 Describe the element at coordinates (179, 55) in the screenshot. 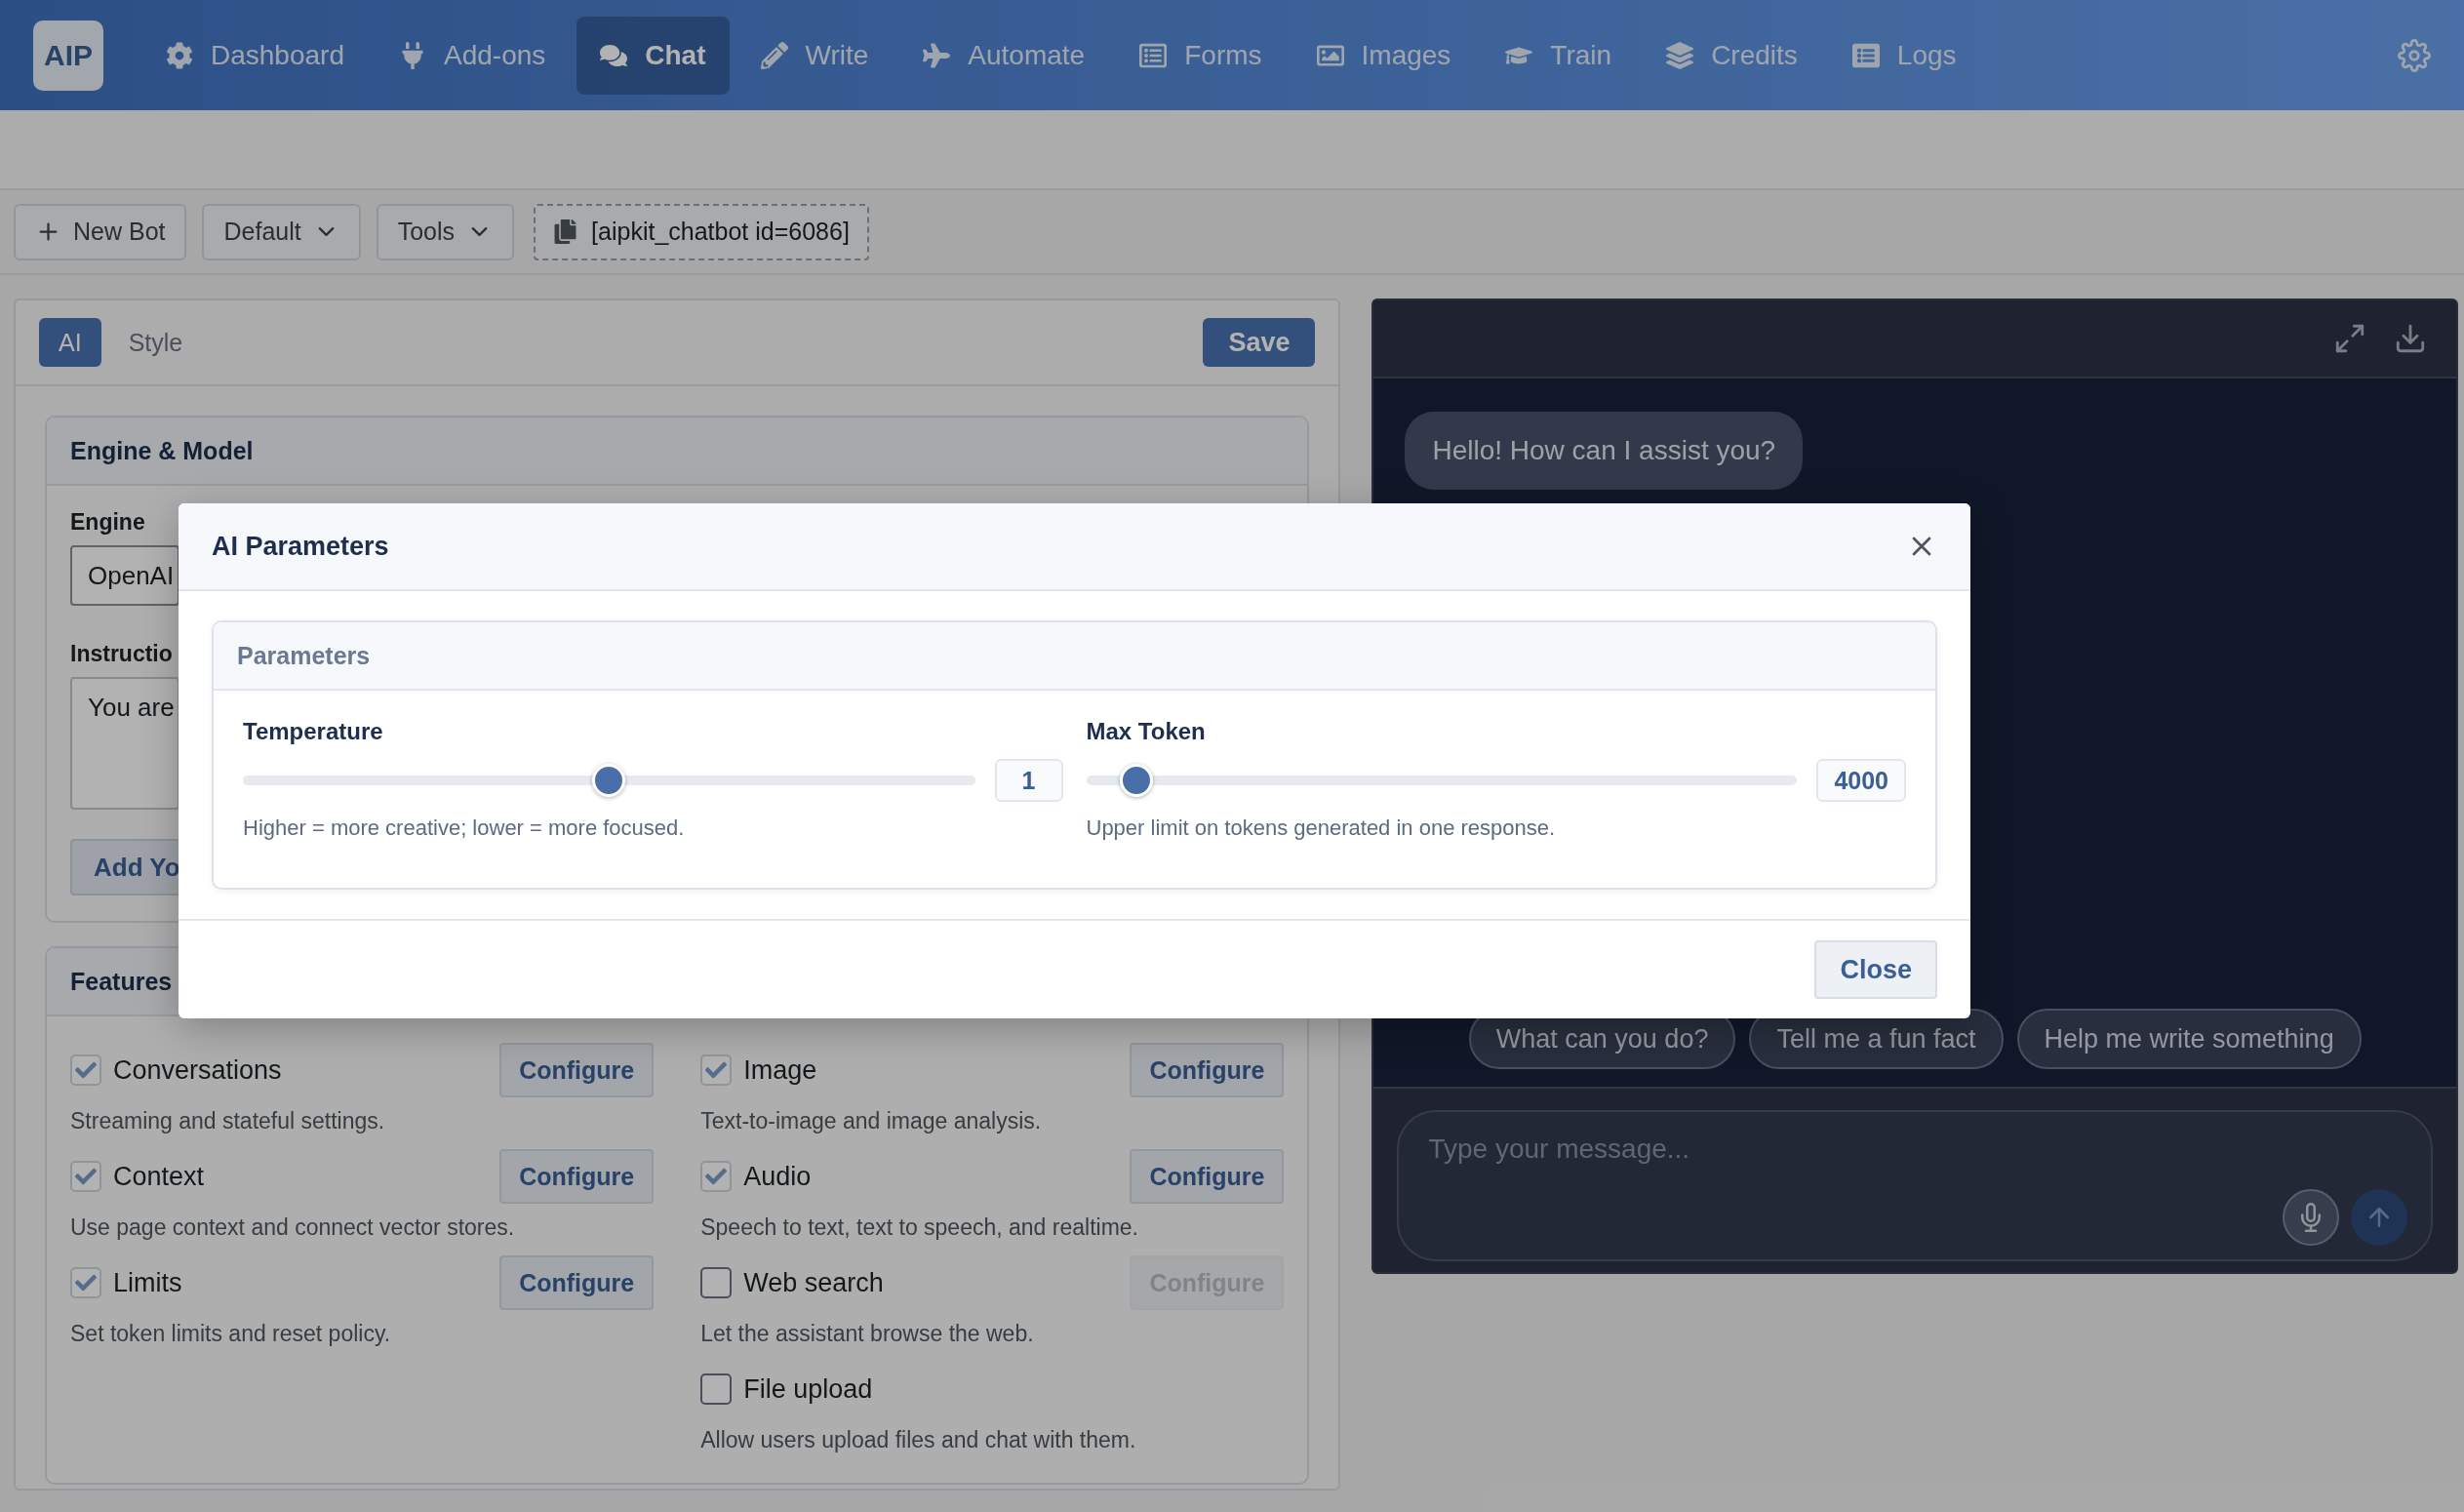

I see `gear-icon` at that location.